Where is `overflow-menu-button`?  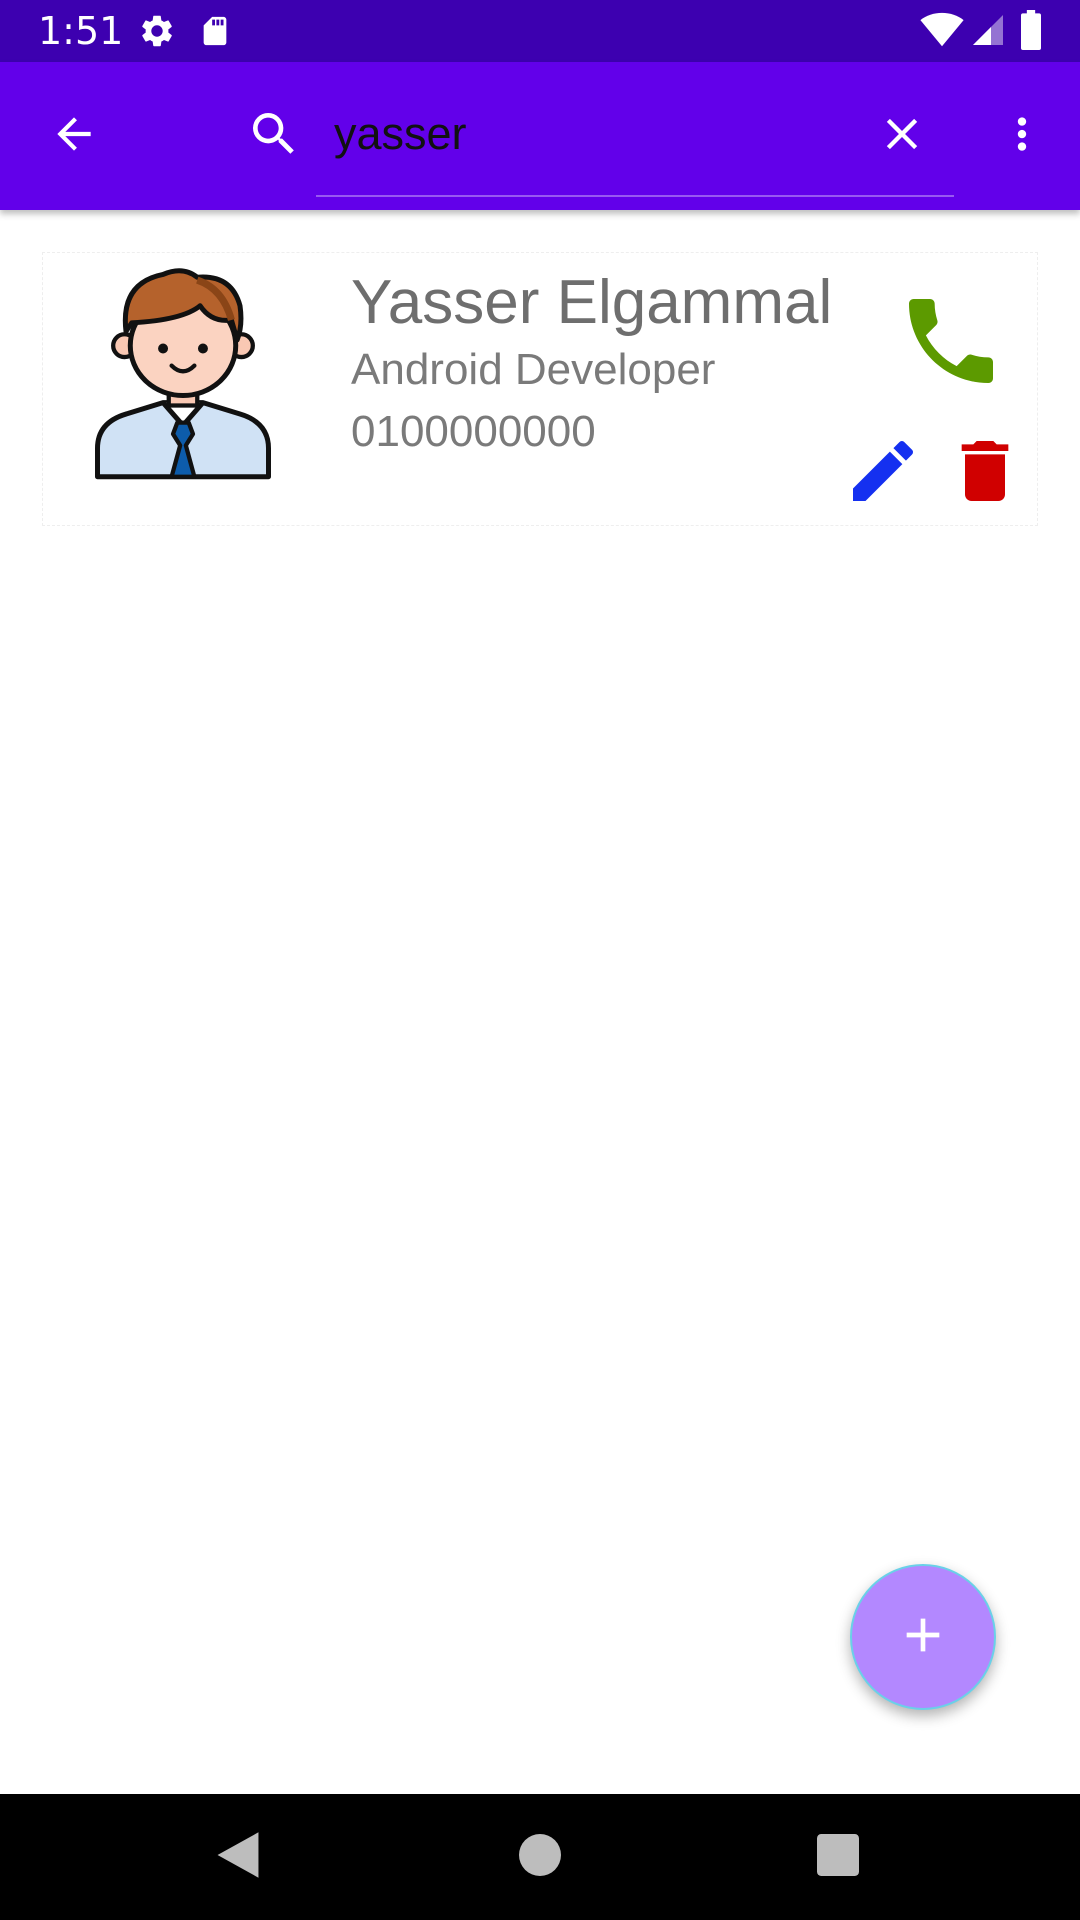
overflow-menu-button is located at coordinates (1022, 136).